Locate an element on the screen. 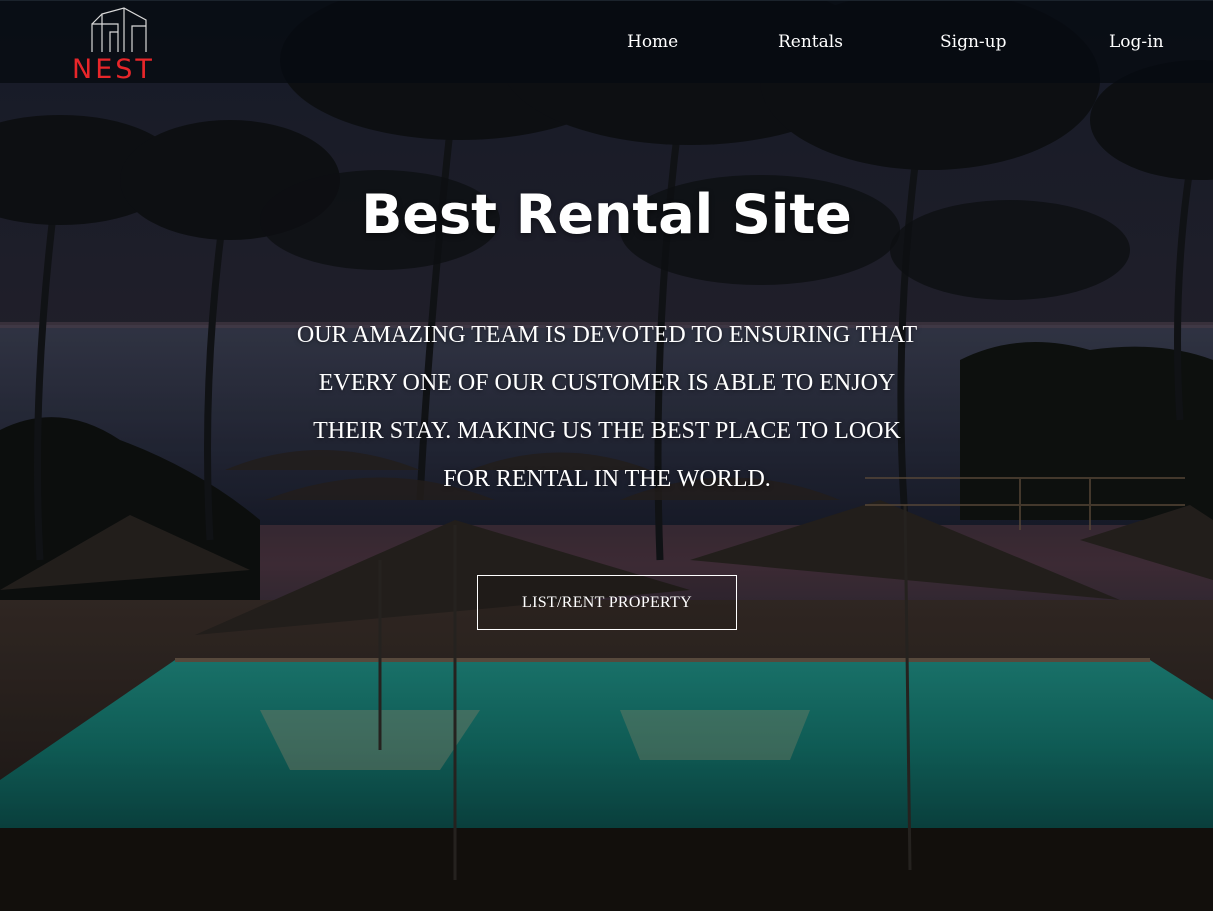  nav-link-log-in: Log-in is located at coordinates (1136, 42).